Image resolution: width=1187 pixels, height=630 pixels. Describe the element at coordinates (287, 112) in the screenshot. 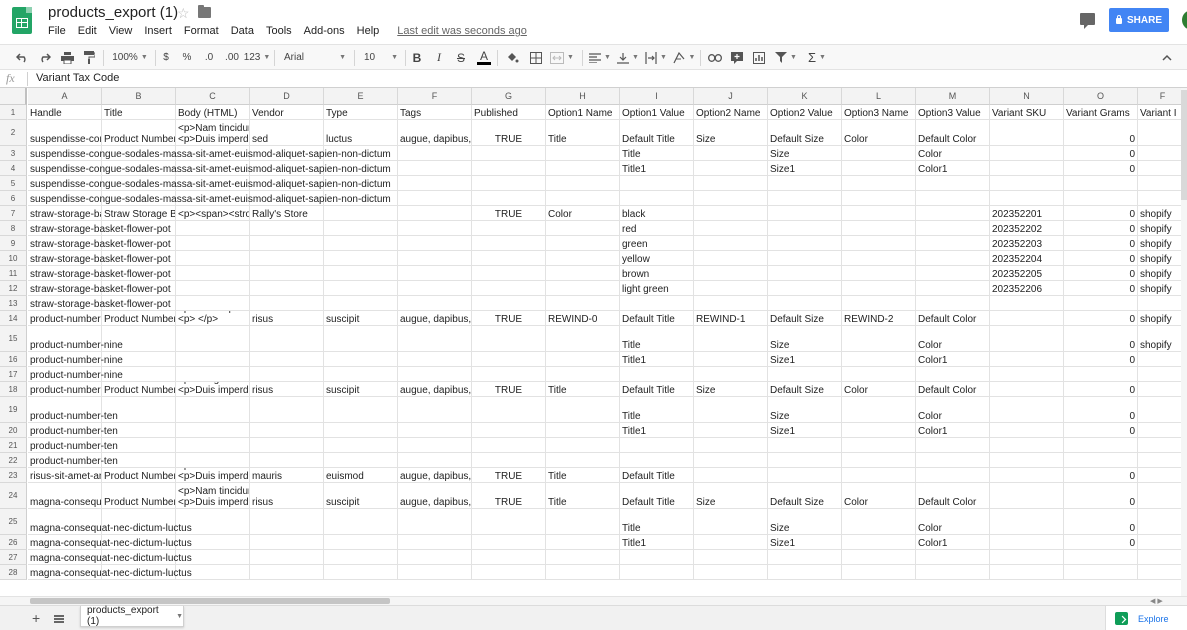

I see `cell: Vendor` at that location.